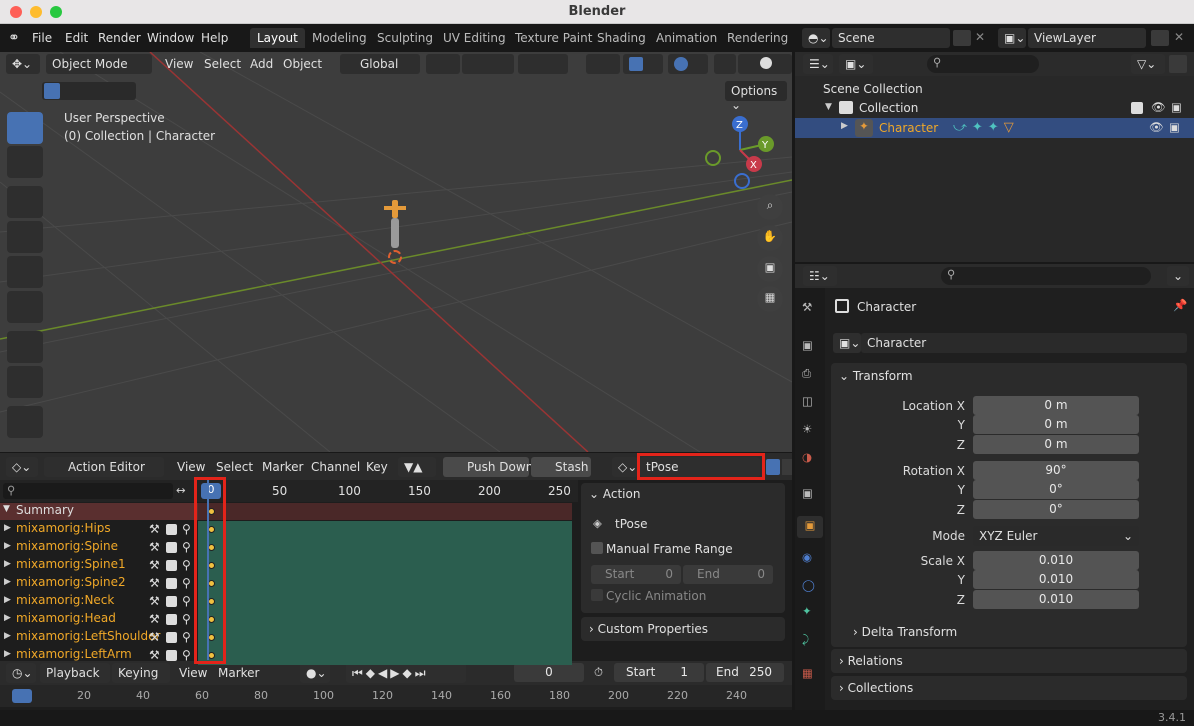 This screenshot has width=1194, height=726. I want to click on measure-tool, so click(25, 382).